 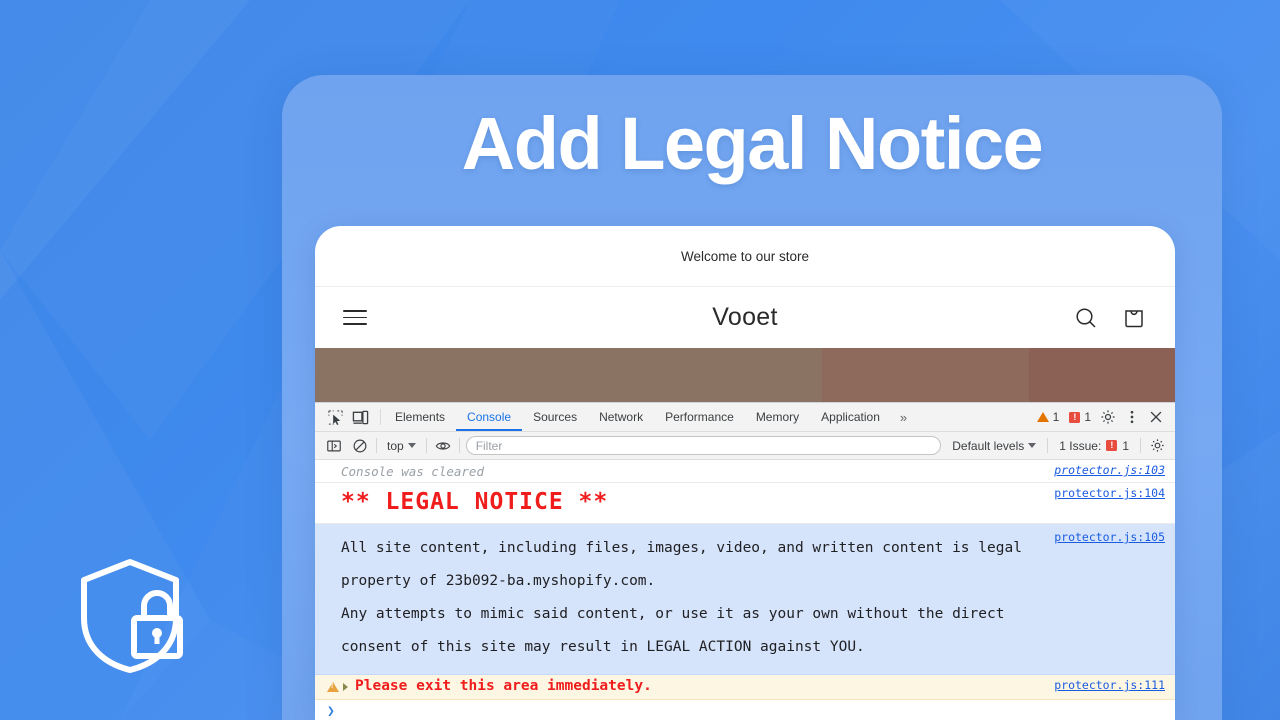 What do you see at coordinates (988, 445) in the screenshot?
I see `log-levels-value: Default levels` at bounding box center [988, 445].